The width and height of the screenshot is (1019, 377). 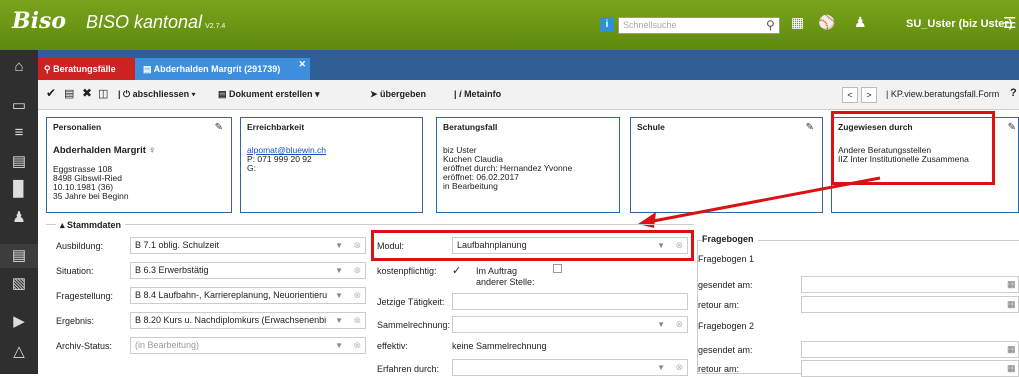 I want to click on erfahren-label: Erfahren durch:, so click(x=408, y=369).